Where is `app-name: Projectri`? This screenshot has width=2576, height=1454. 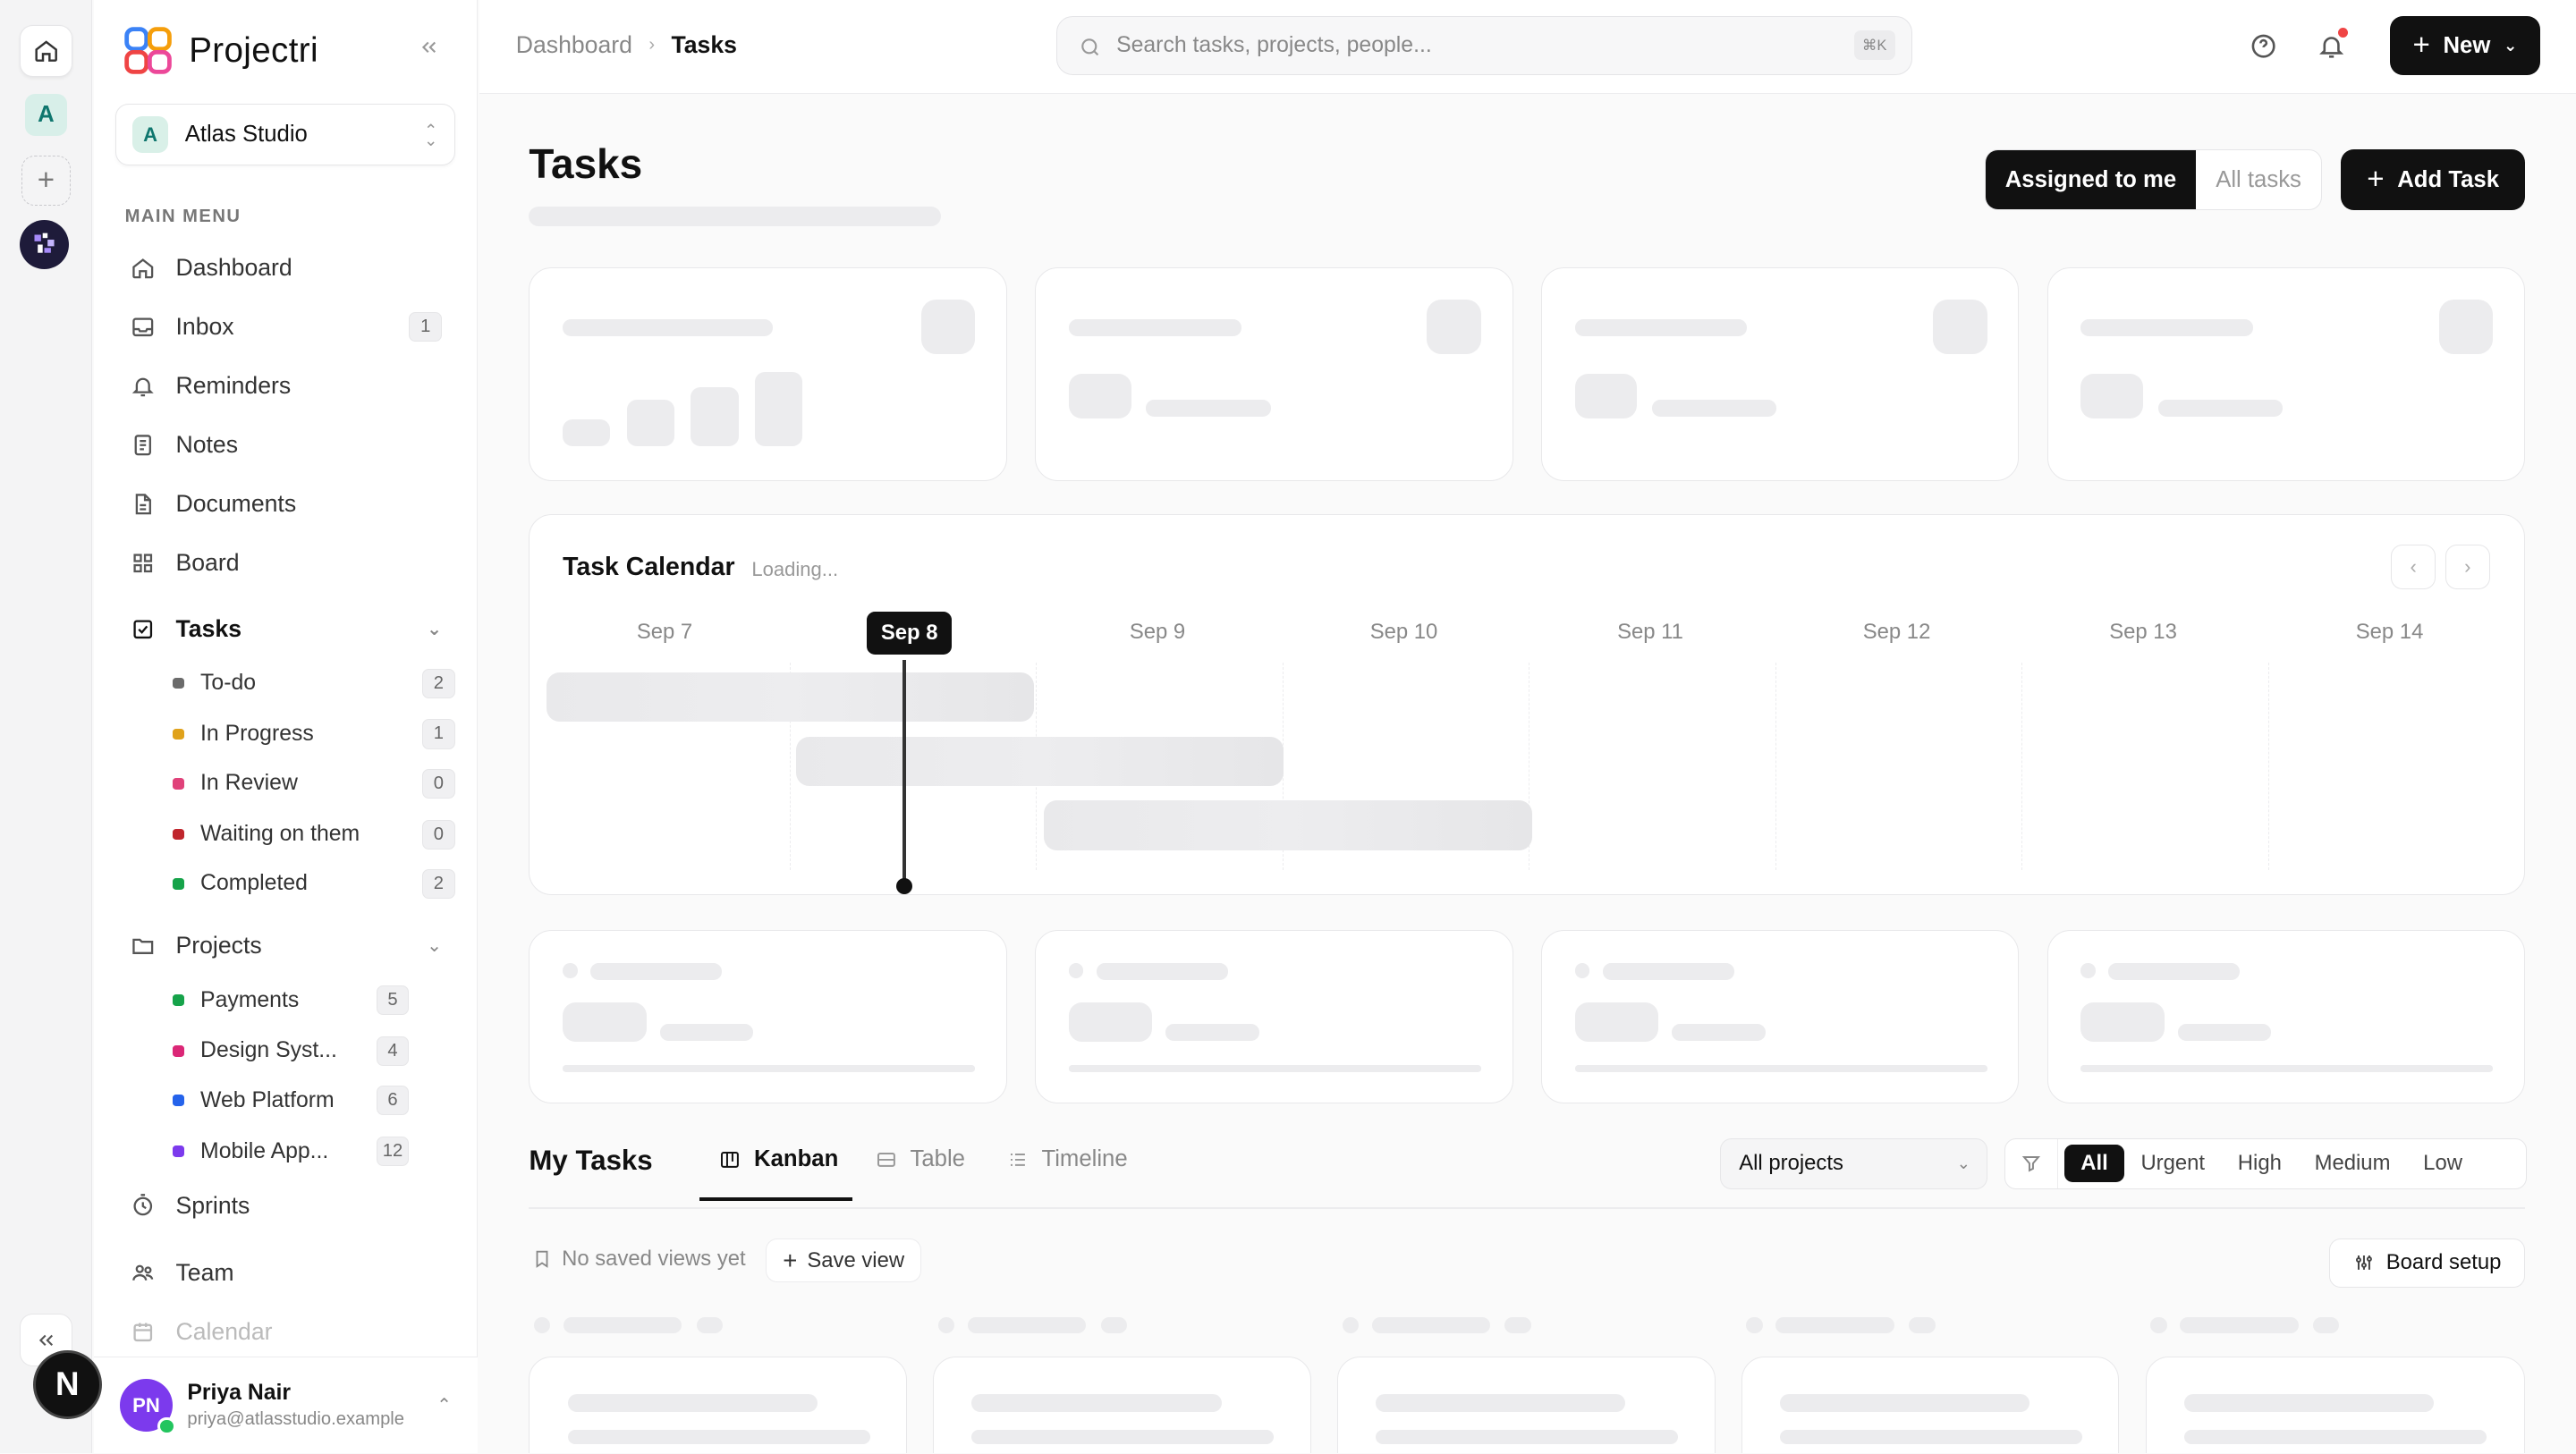 app-name: Projectri is located at coordinates (253, 50).